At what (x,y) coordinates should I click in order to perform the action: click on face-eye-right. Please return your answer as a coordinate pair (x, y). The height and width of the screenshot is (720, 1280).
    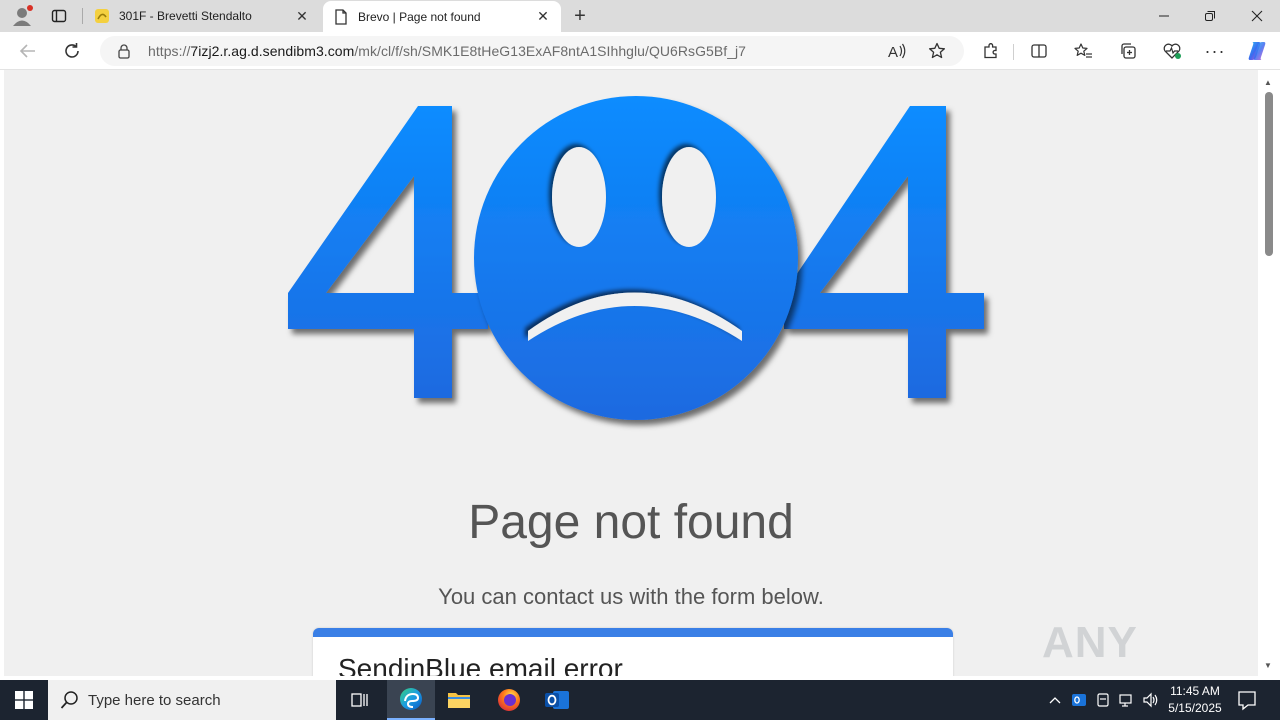
    Looking at the image, I should click on (689, 197).